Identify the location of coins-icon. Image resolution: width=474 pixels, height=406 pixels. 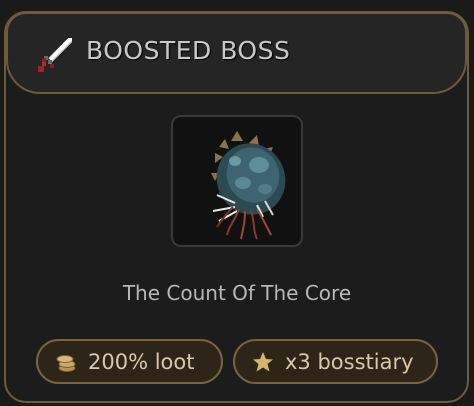
(66, 363).